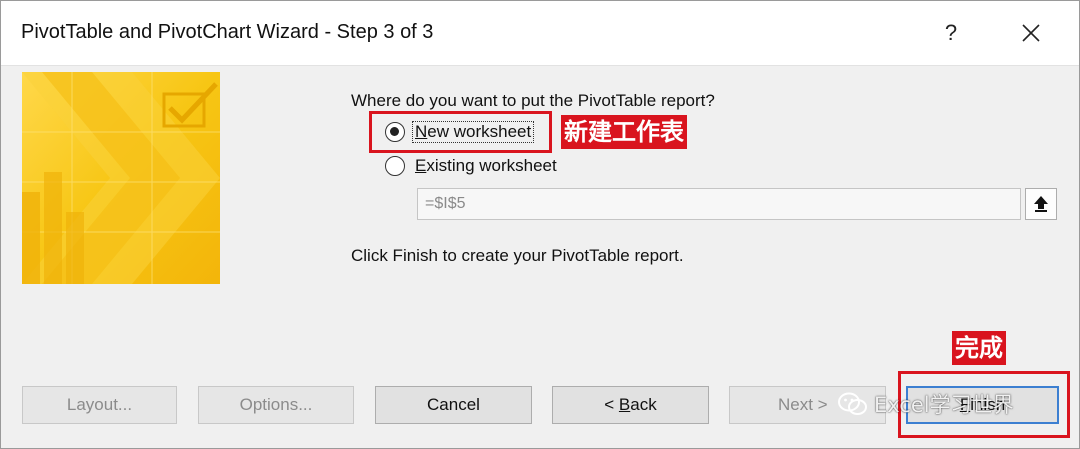  Describe the element at coordinates (951, 33) in the screenshot. I see `help-button: ?` at that location.